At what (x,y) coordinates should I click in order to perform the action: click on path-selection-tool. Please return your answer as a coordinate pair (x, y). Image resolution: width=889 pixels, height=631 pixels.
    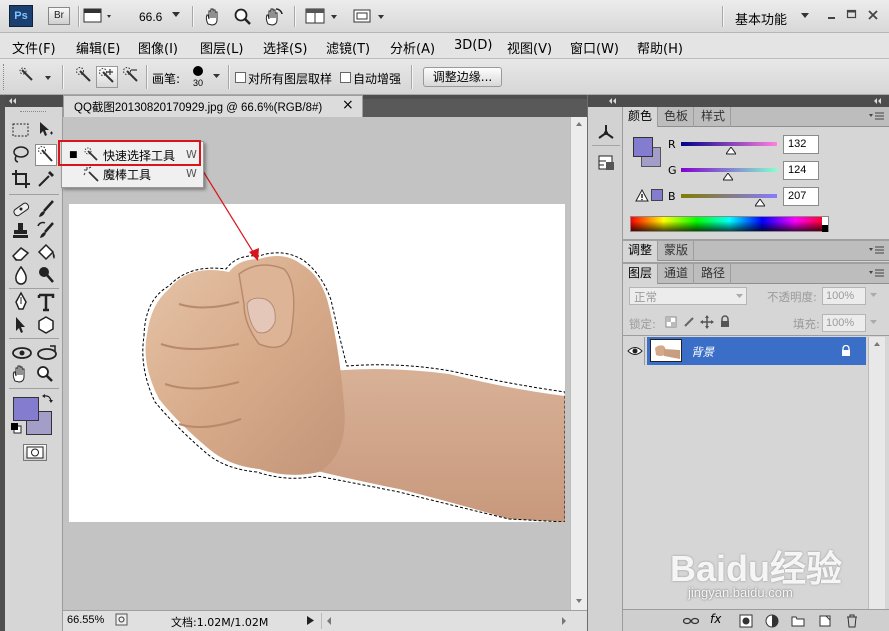
    Looking at the image, I should click on (21, 325).